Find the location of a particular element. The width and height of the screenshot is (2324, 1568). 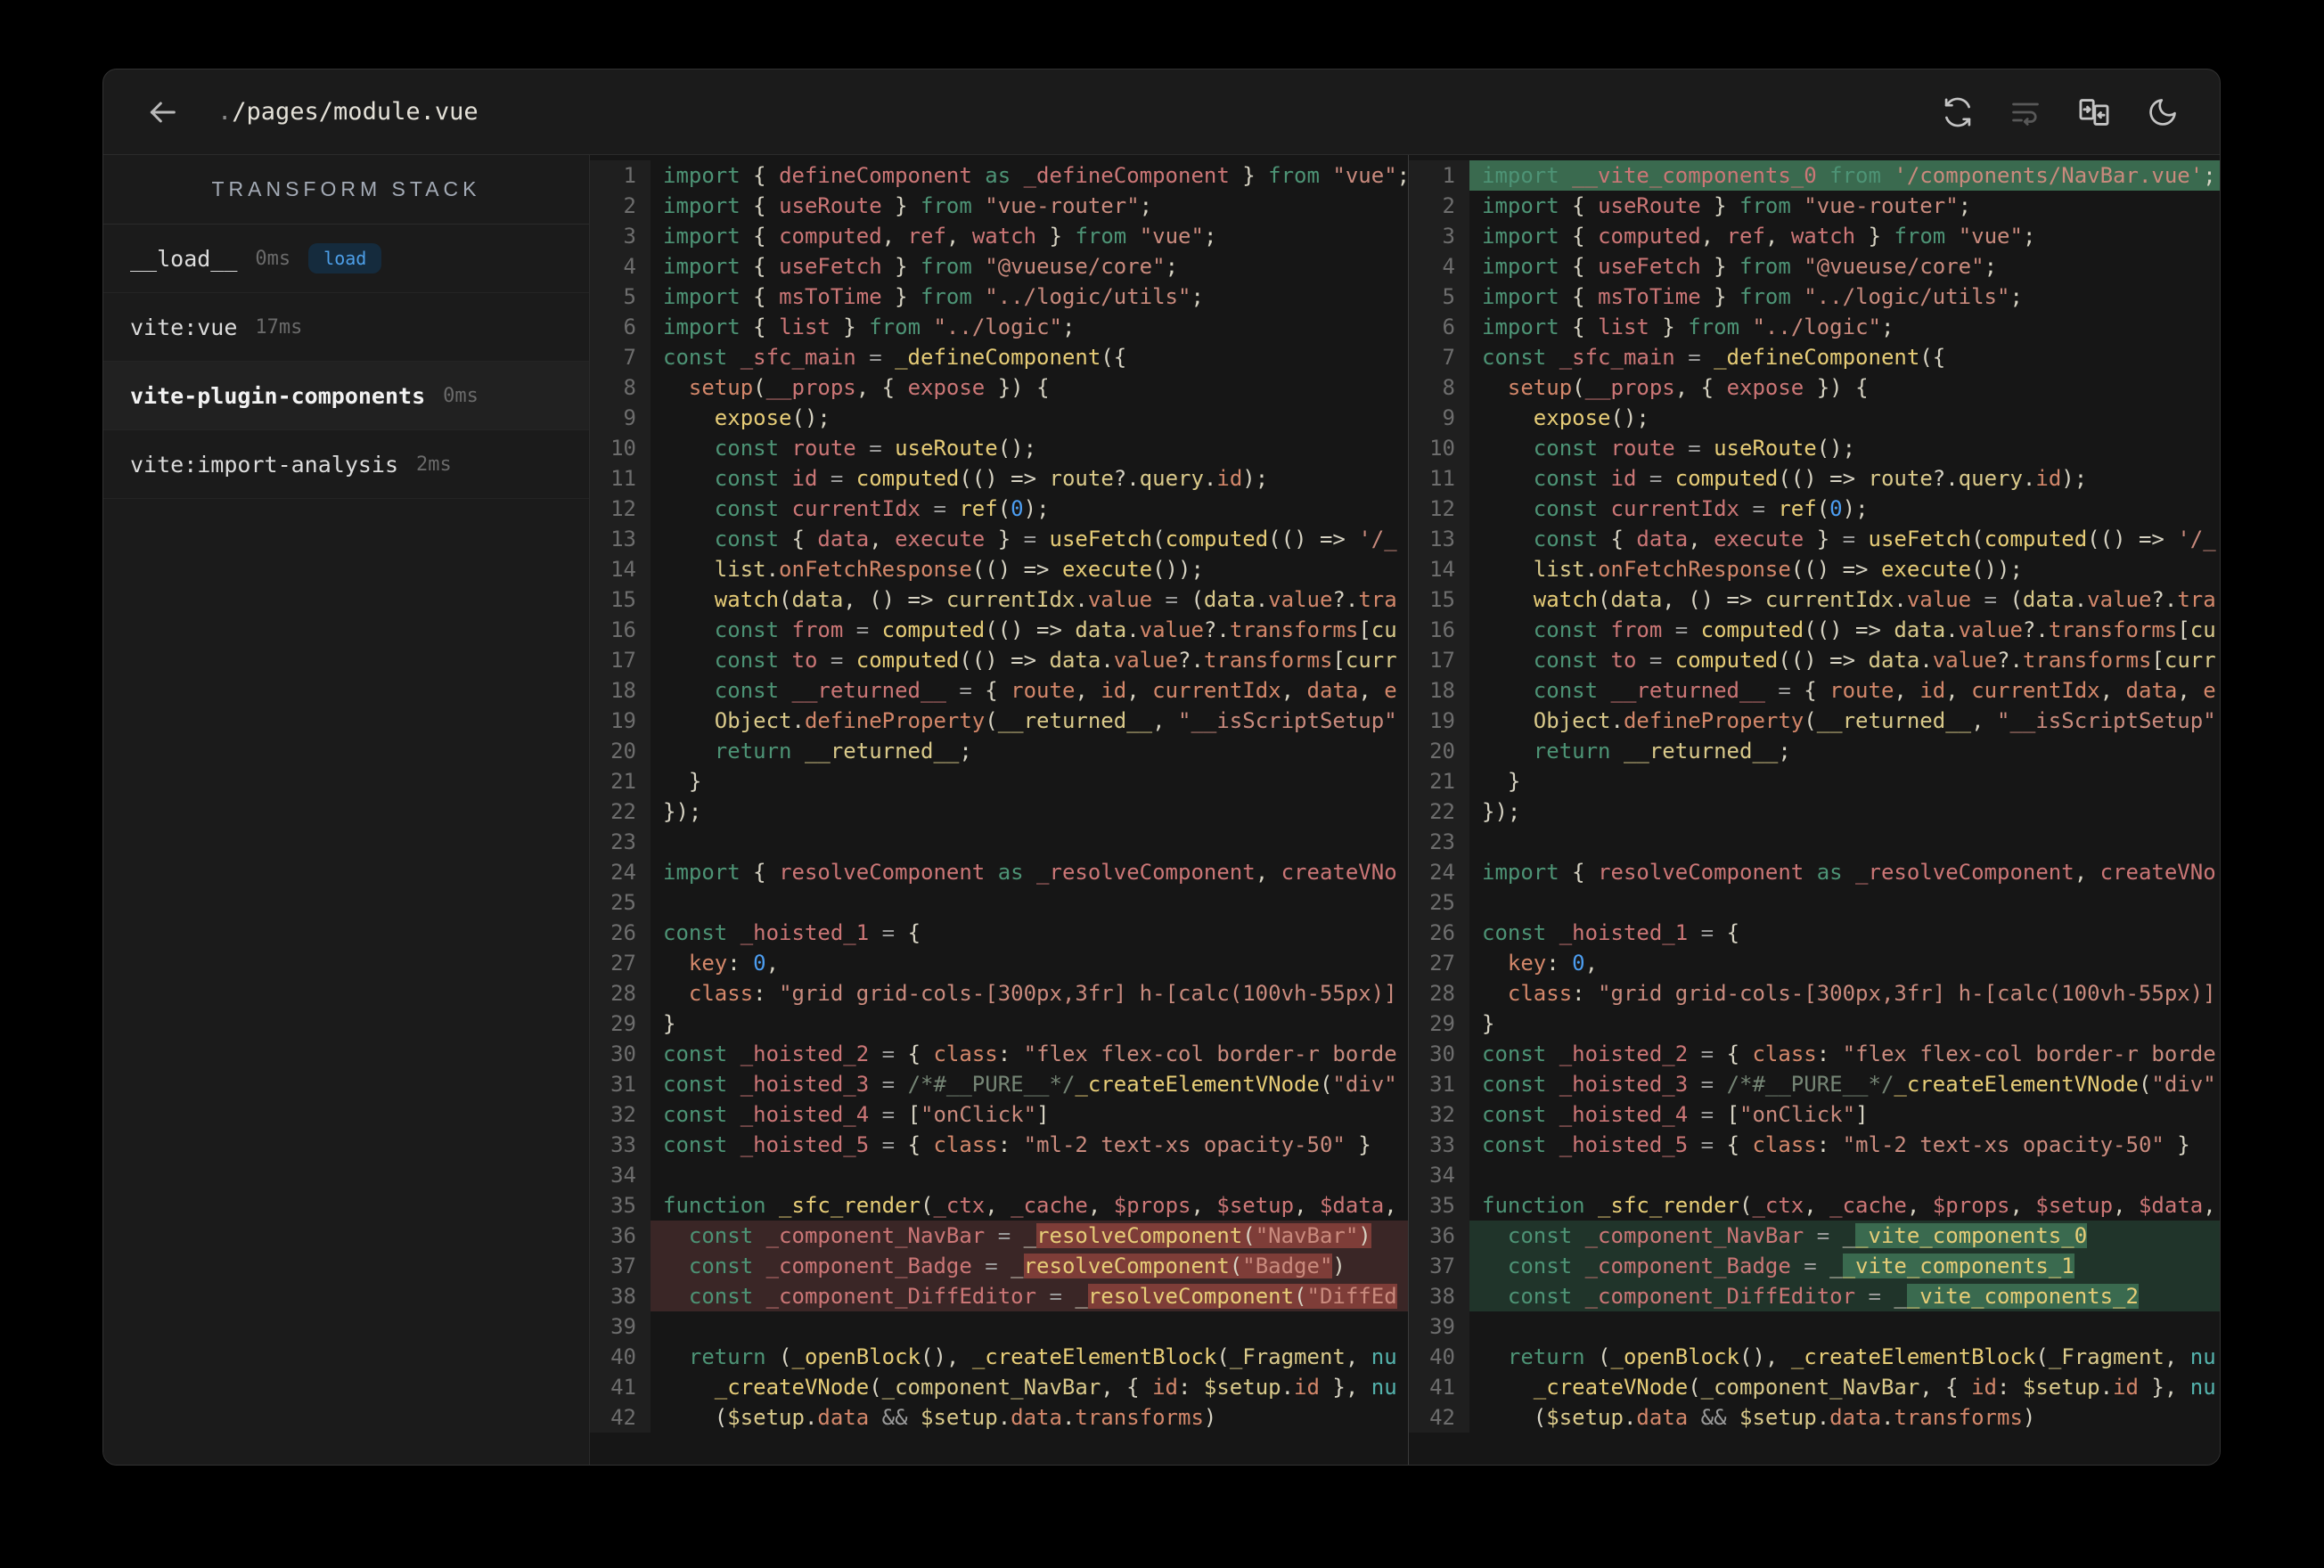

code-line: 23 is located at coordinates (1814, 842).